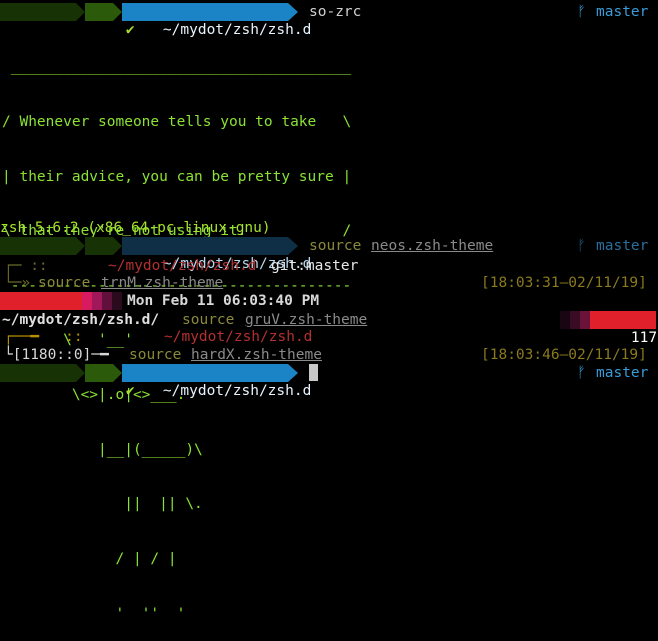 The width and height of the screenshot is (658, 641). What do you see at coordinates (335, 12) in the screenshot?
I see `typed-command: so-zrc` at bounding box center [335, 12].